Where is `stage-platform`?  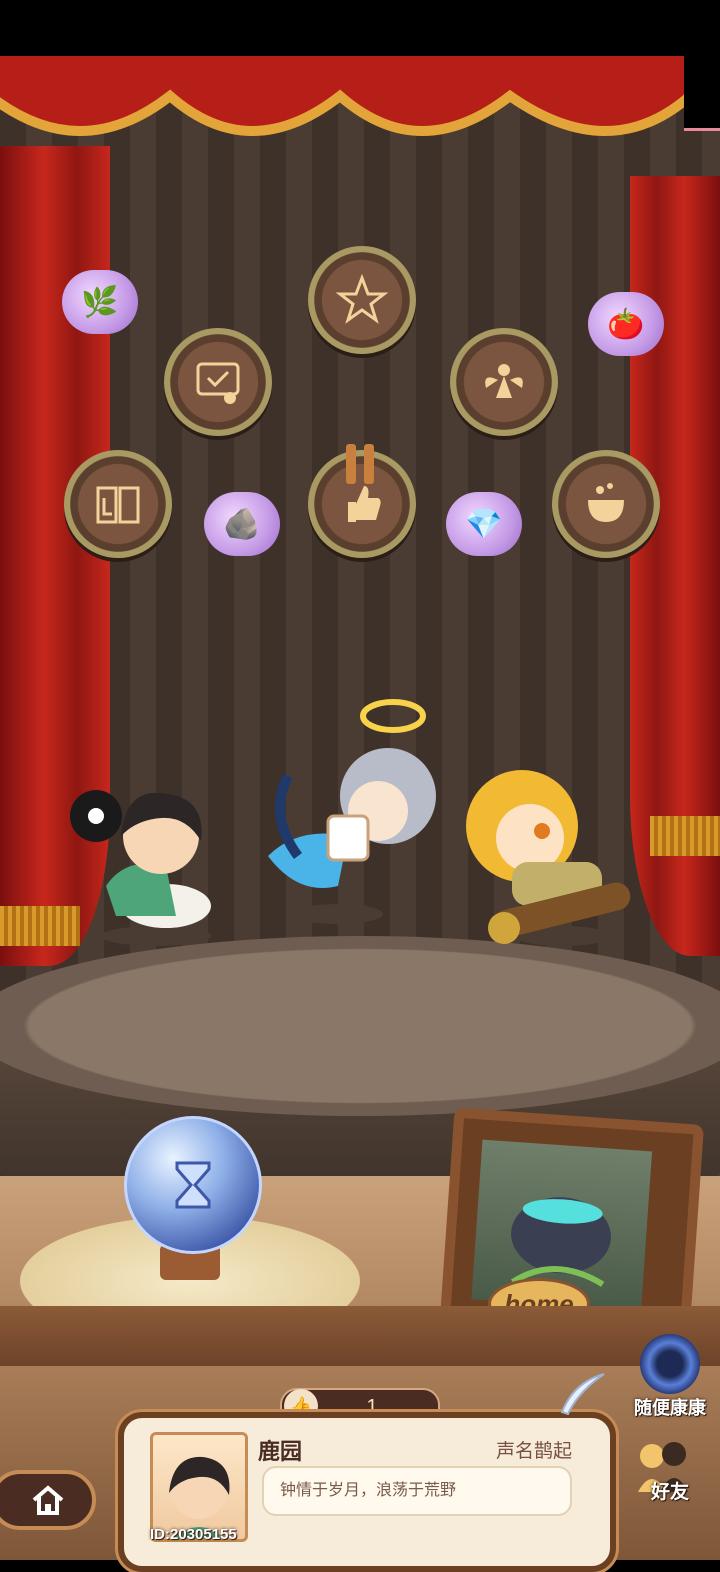
stage-platform is located at coordinates (360, 1026).